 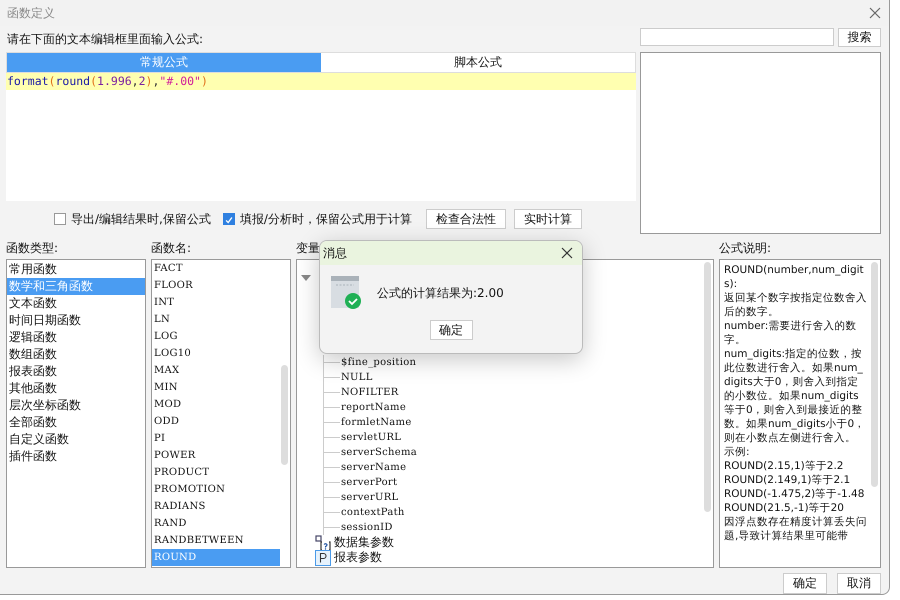 I want to click on list-item: 数组函数, so click(x=76, y=354).